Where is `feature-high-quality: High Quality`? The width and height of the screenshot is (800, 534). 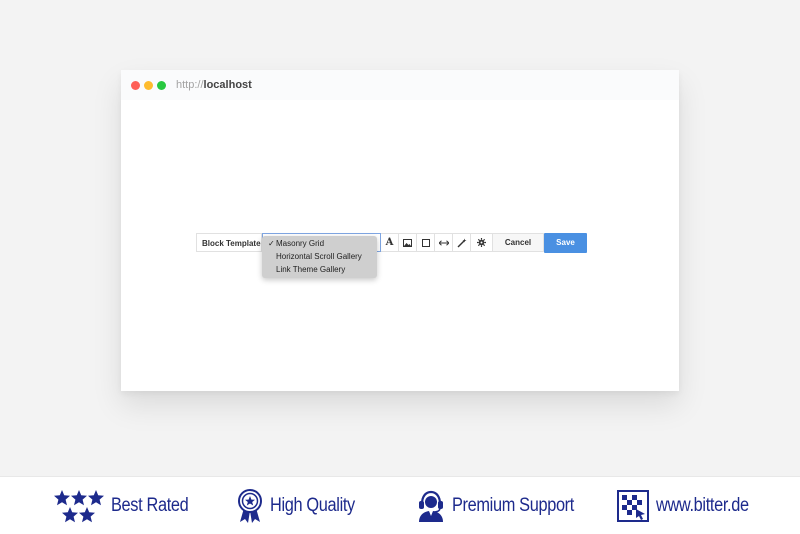
feature-high-quality: High Quality is located at coordinates (303, 506).